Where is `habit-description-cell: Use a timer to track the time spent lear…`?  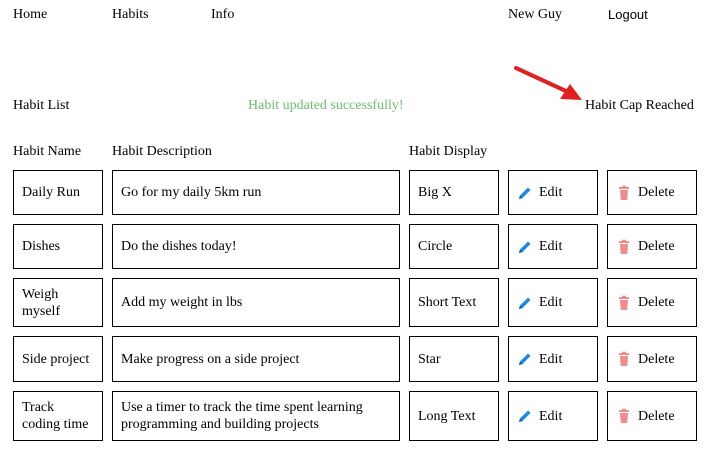 habit-description-cell: Use a timer to track the time spent lear… is located at coordinates (256, 416).